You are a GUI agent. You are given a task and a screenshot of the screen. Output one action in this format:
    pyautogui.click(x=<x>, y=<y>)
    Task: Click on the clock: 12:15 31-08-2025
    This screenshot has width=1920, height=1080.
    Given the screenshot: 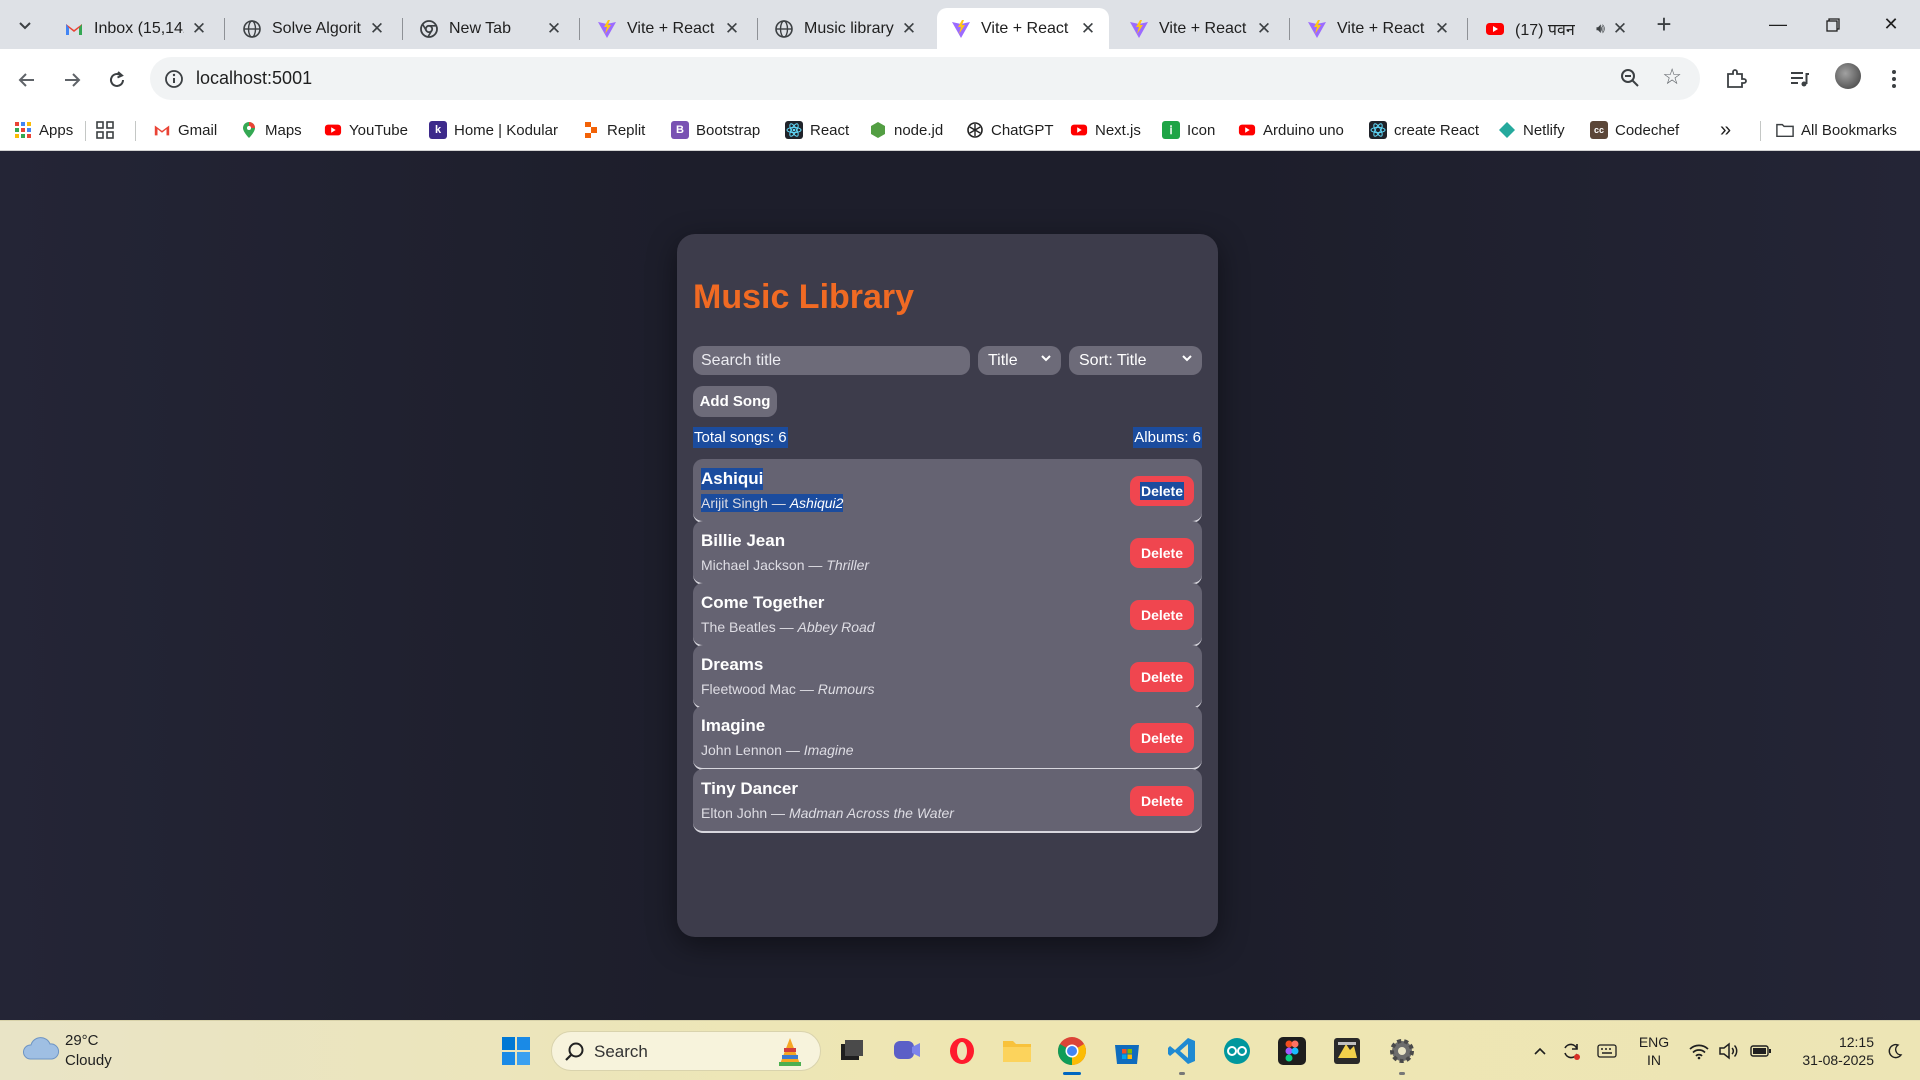 What is the action you would take?
    pyautogui.click(x=1829, y=1051)
    